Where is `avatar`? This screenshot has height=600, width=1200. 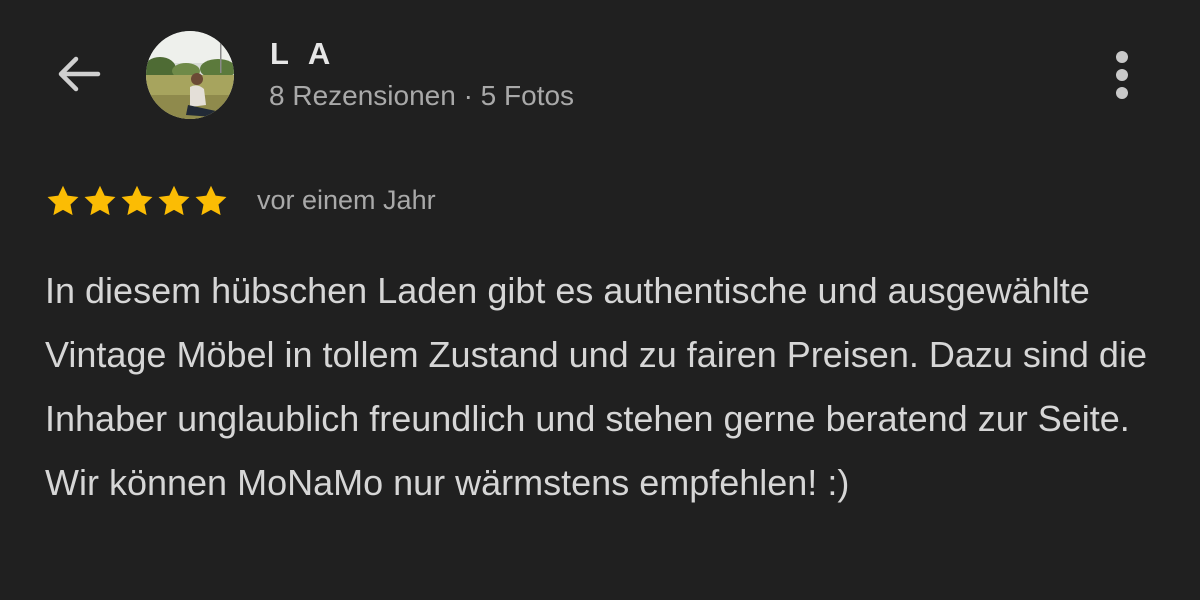
avatar is located at coordinates (190, 75).